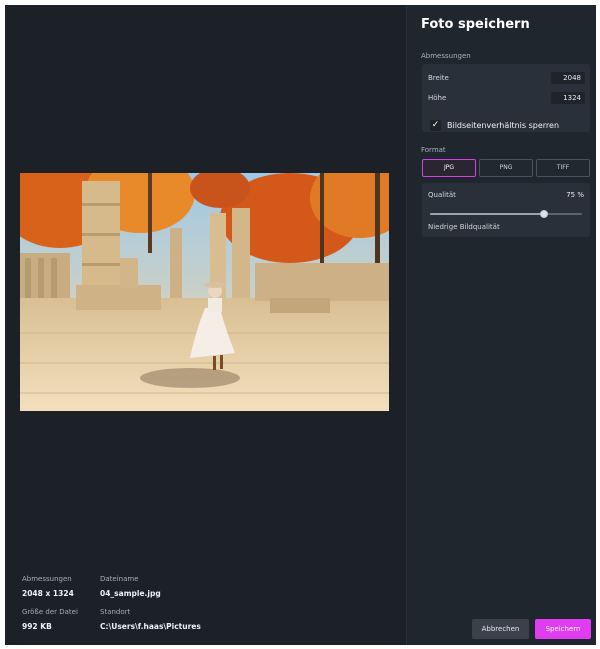  What do you see at coordinates (563, 629) in the screenshot?
I see `save-button: Speichern` at bounding box center [563, 629].